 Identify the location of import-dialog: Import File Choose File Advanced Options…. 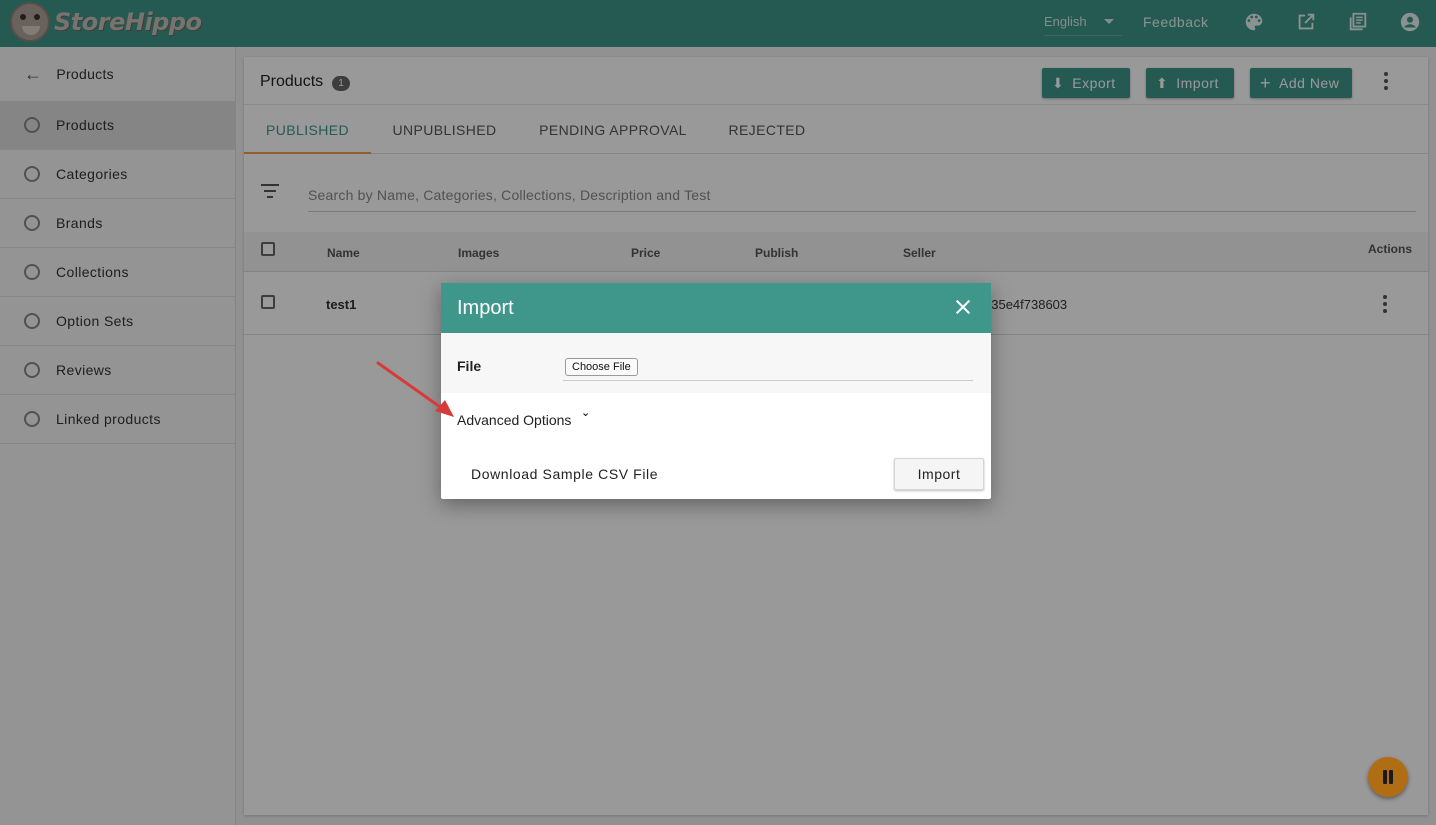
(716, 391).